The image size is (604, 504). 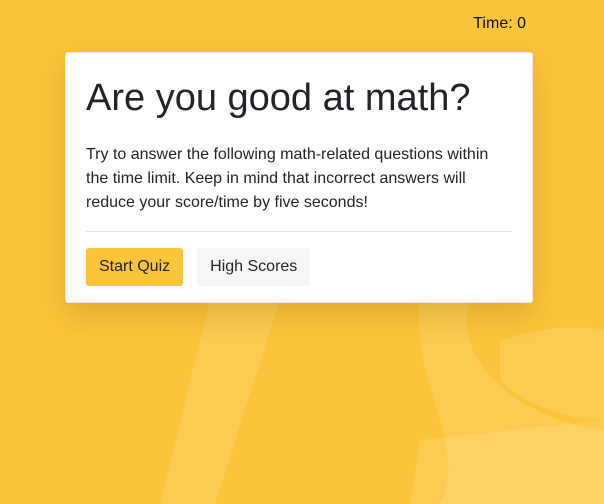 What do you see at coordinates (299, 231) in the screenshot?
I see `divider` at bounding box center [299, 231].